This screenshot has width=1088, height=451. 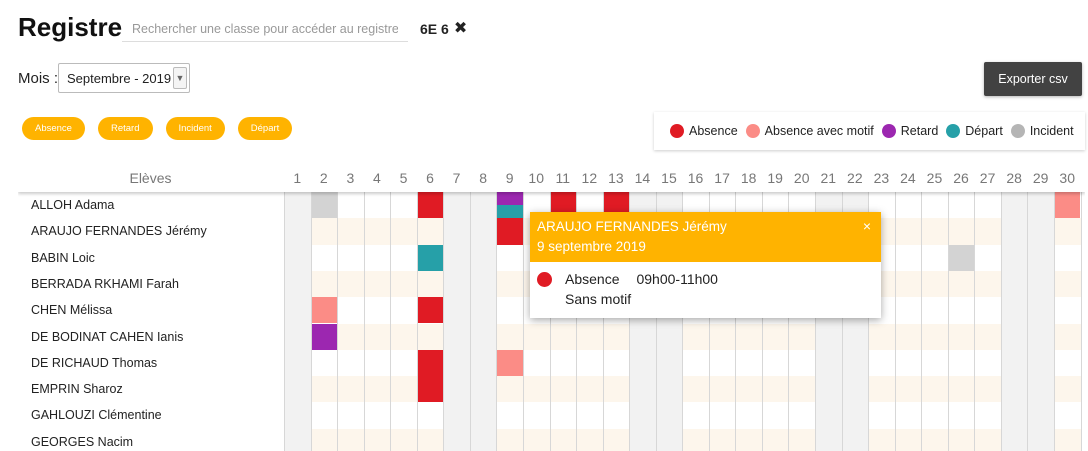 I want to click on legend-item-absence-motif: Absence avec motif, so click(x=808, y=131).